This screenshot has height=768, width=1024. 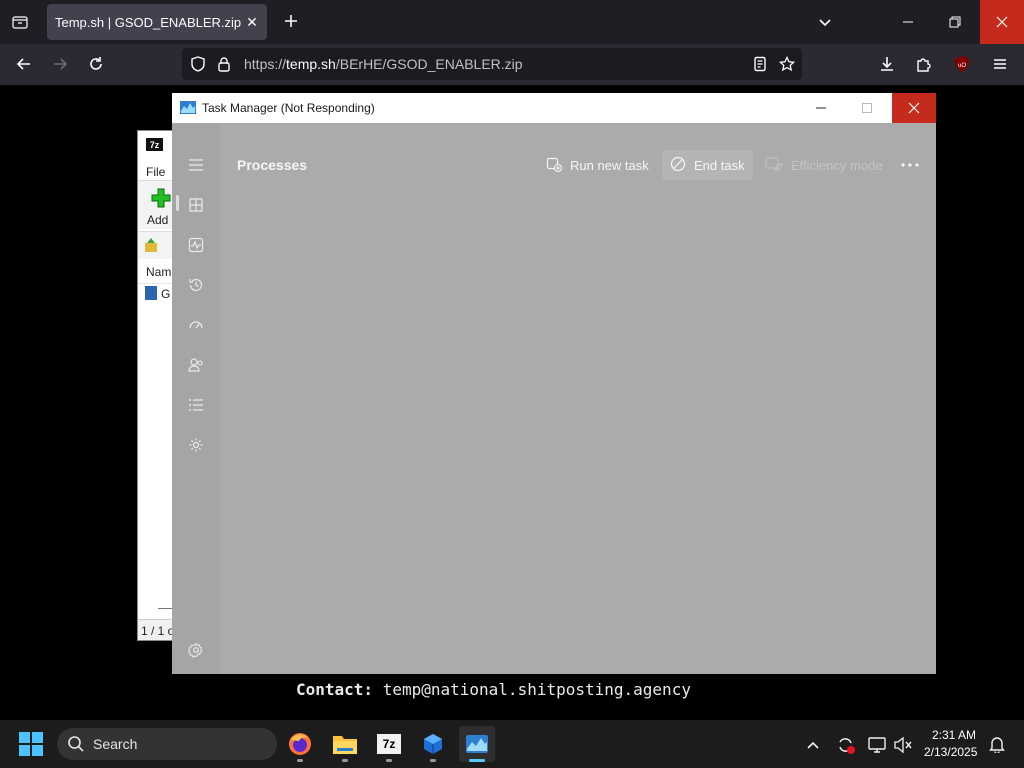 I want to click on network-icon, so click(x=877, y=745).